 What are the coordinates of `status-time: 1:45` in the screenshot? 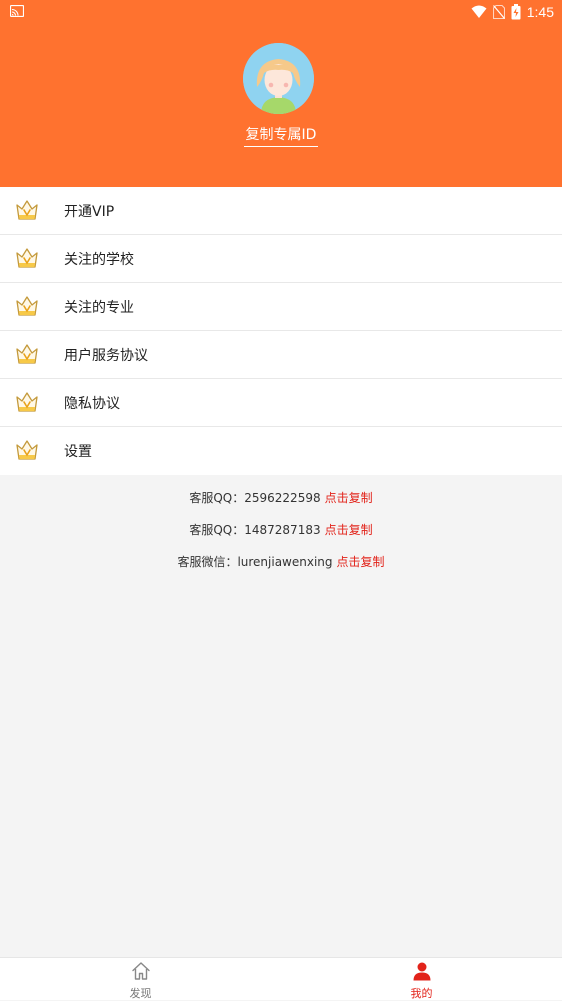 It's located at (540, 12).